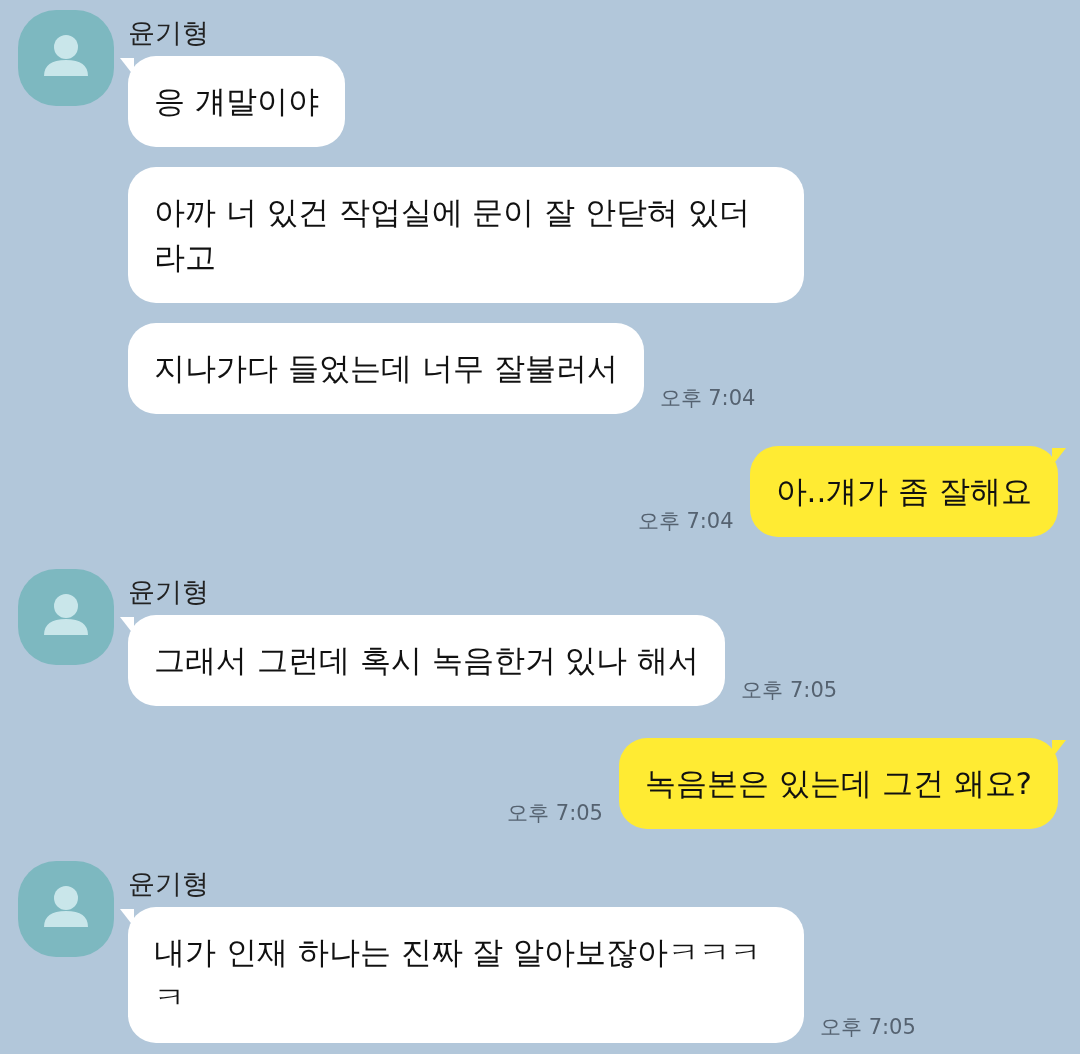 The height and width of the screenshot is (1054, 1080). Describe the element at coordinates (236, 101) in the screenshot. I see `message-bubble: 응 걔말이야` at that location.